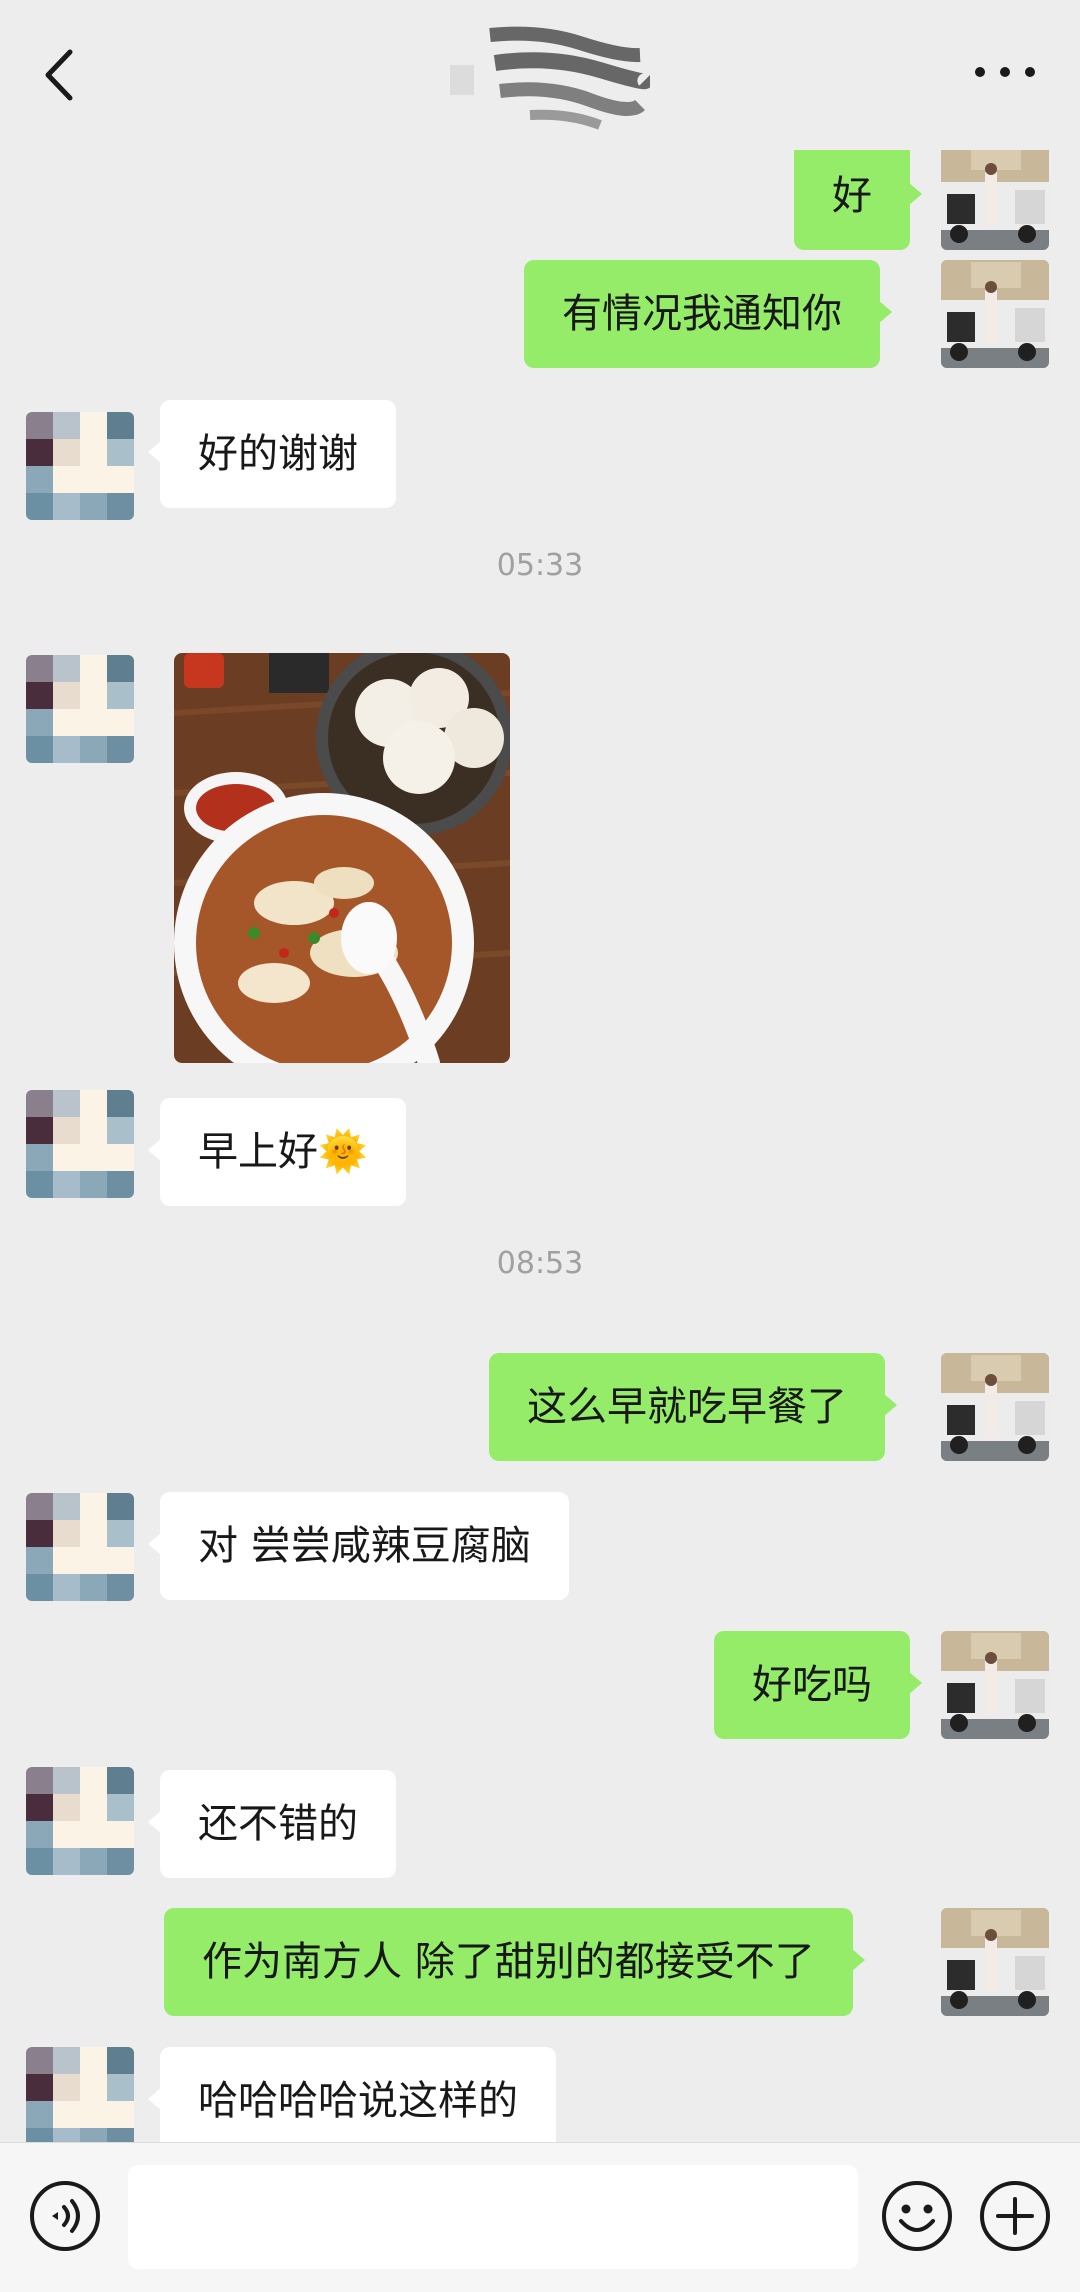 Image resolution: width=1080 pixels, height=2292 pixels. I want to click on message-text-input, so click(493, 2217).